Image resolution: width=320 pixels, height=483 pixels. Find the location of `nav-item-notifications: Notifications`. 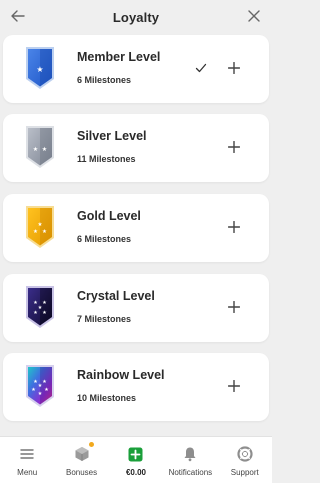

nav-item-notifications: Notifications is located at coordinates (190, 460).